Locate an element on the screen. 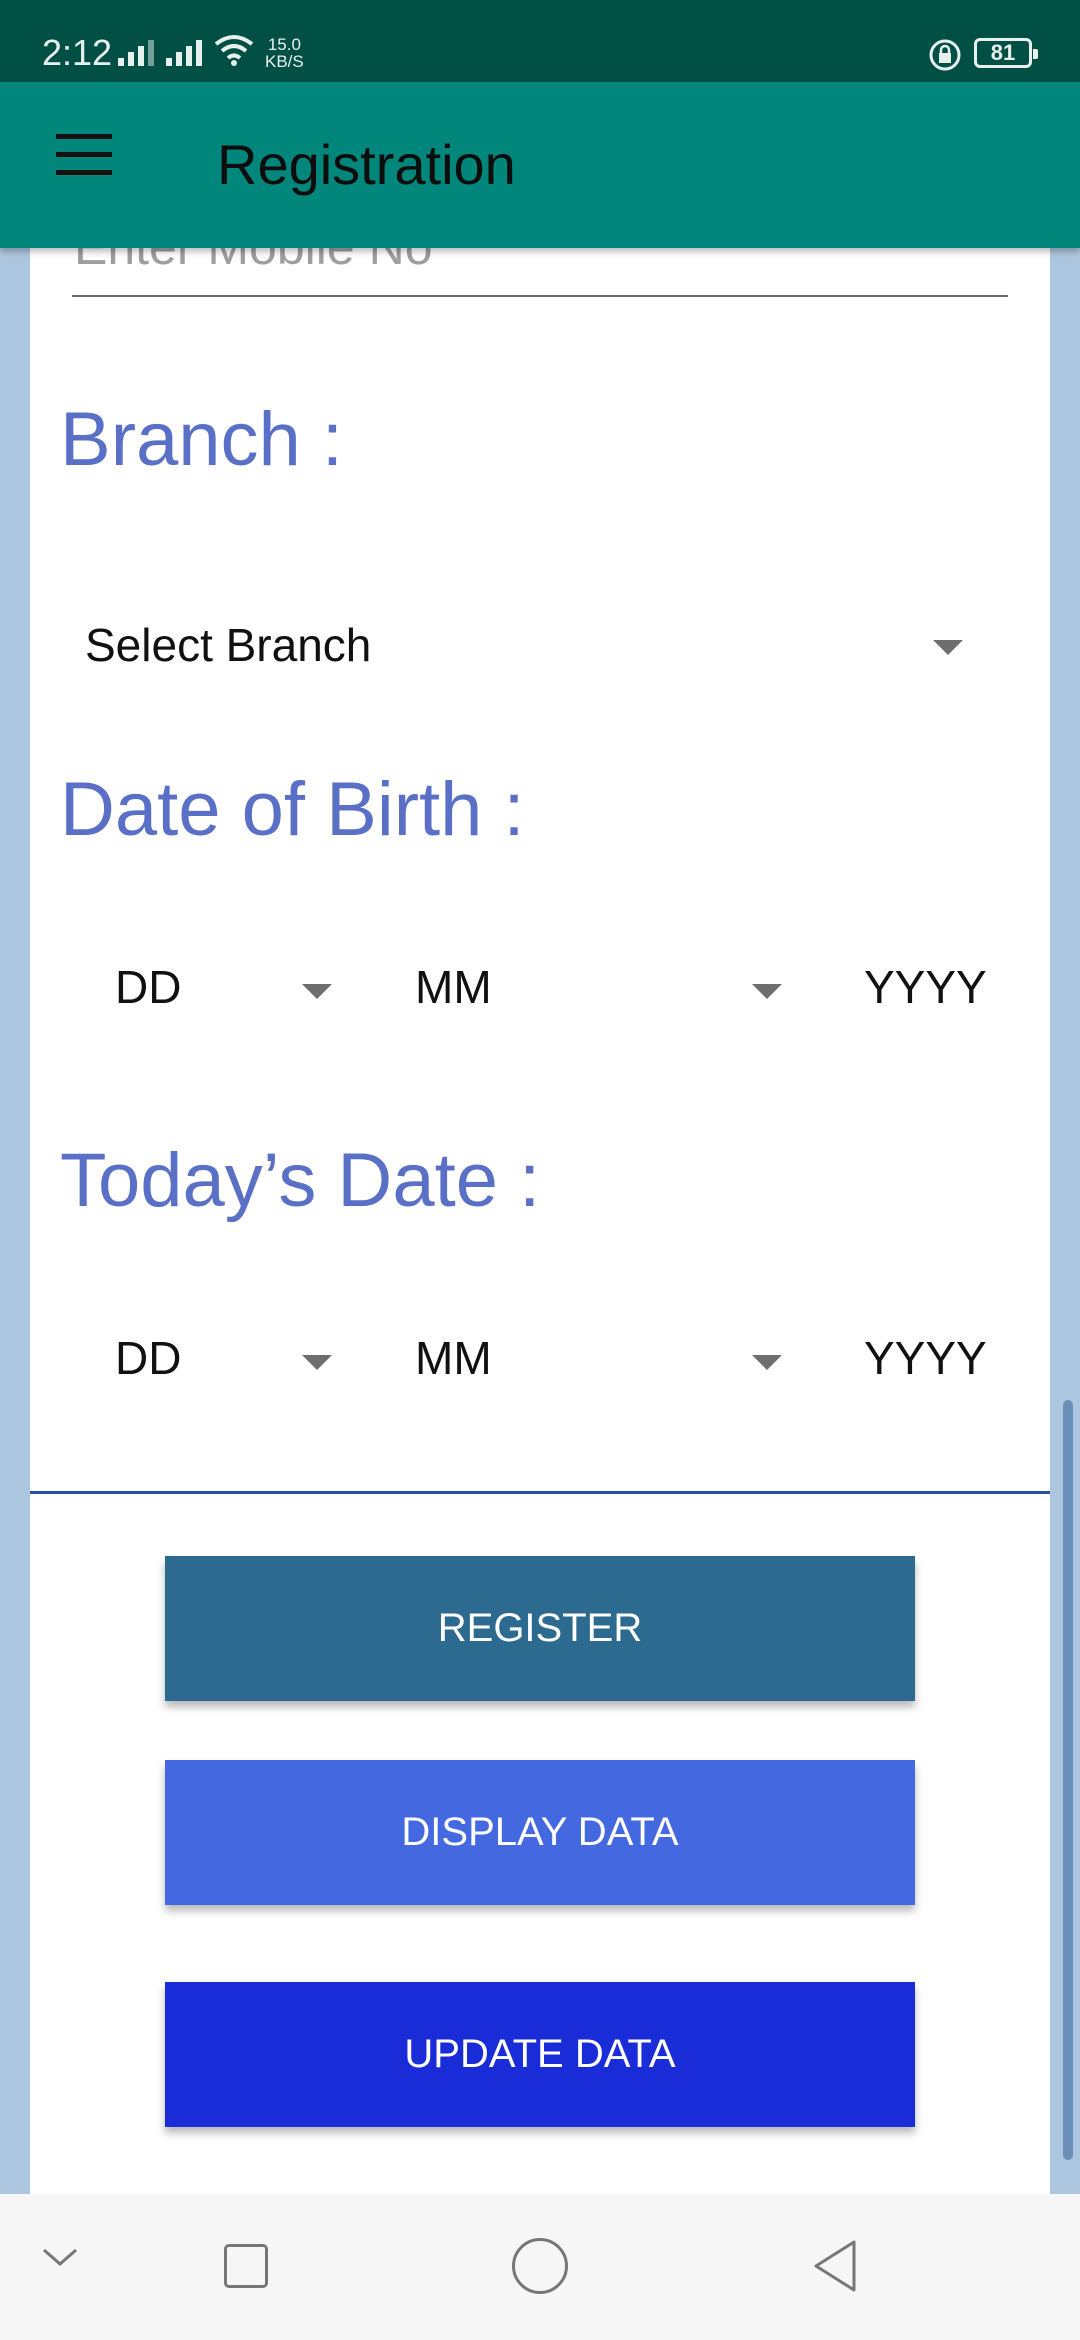  battery-icon: 81 is located at coordinates (1006, 53).